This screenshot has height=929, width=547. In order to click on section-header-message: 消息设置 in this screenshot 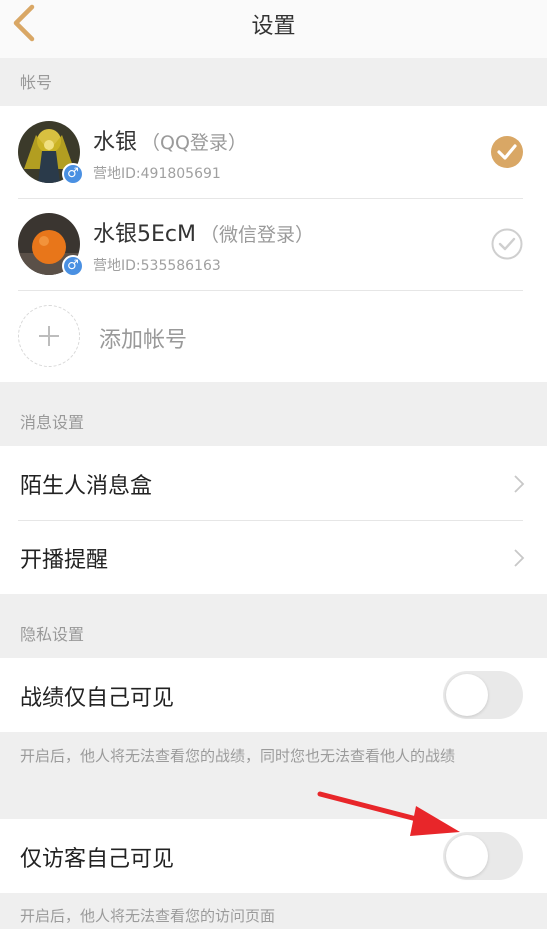, I will do `click(273, 414)`.